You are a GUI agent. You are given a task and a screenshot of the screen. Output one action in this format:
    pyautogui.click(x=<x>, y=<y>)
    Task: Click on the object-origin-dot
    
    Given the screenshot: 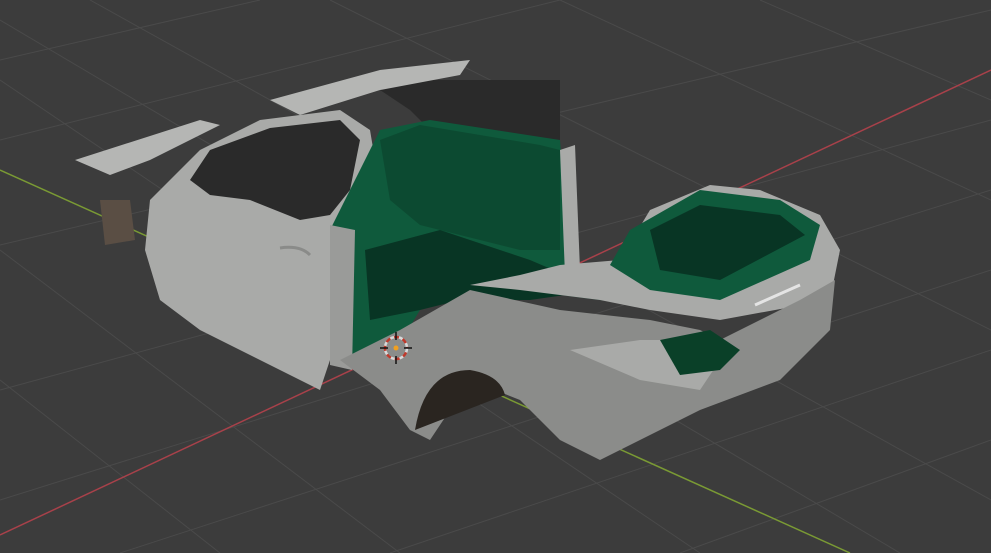 What is the action you would take?
    pyautogui.click(x=396, y=348)
    